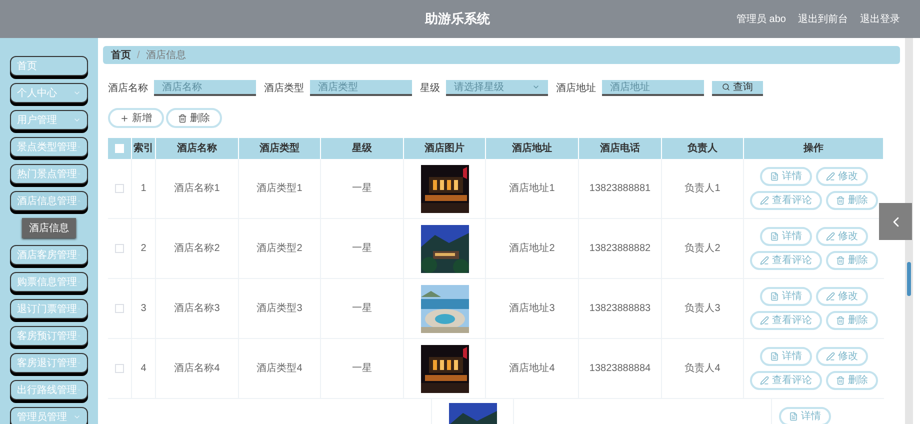 This screenshot has width=920, height=424. I want to click on search-button: 查询, so click(737, 88).